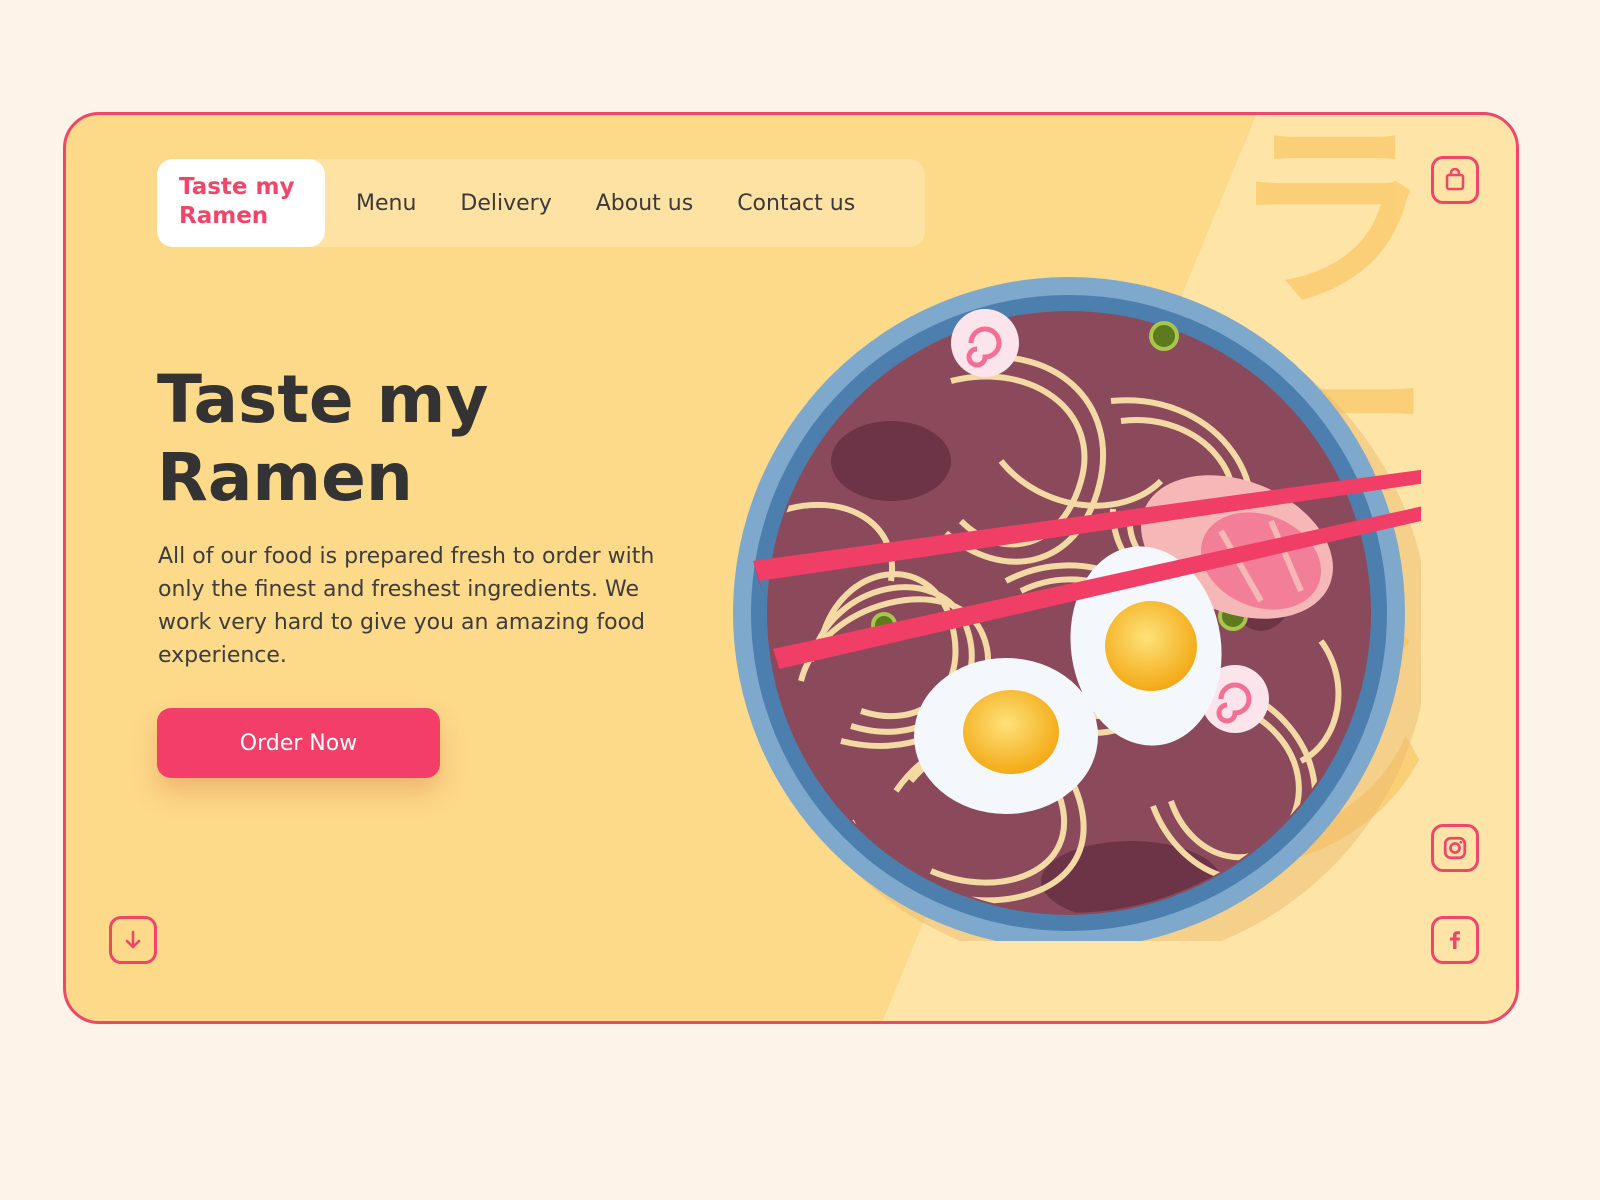  Describe the element at coordinates (505, 203) in the screenshot. I see `nav-item-delivery: Delivery` at that location.